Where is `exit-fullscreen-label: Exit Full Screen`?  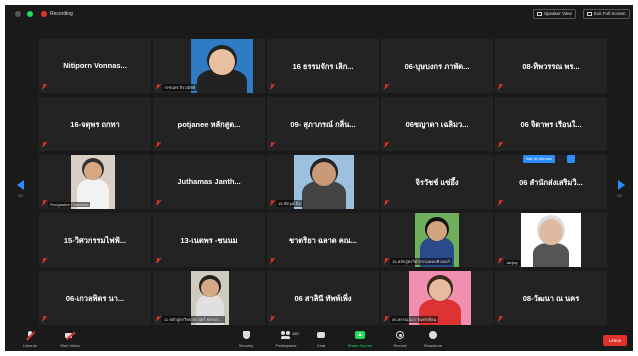 exit-fullscreen-label: Exit Full Screen is located at coordinates (610, 13).